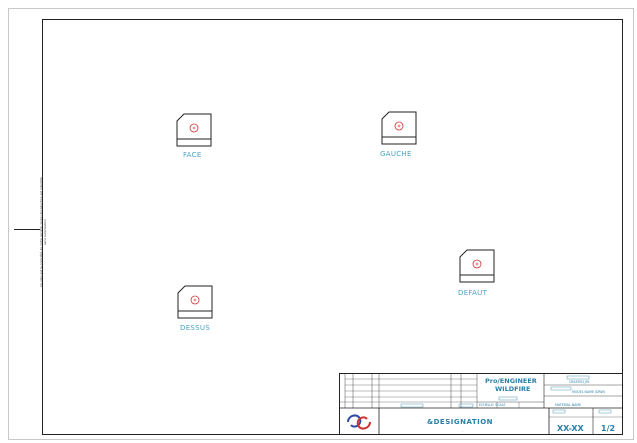  What do you see at coordinates (570, 428) in the screenshot?
I see `drawing-number: XX-XX` at bounding box center [570, 428].